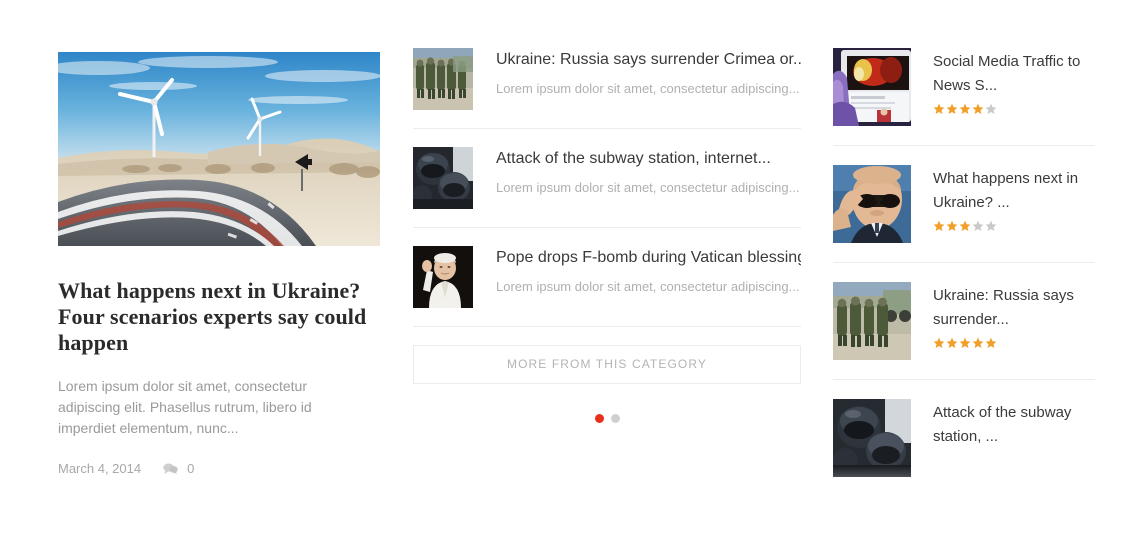 The height and width of the screenshot is (540, 1140). What do you see at coordinates (607, 364) in the screenshot?
I see `more-from-category-button: MORE FROM THIS CATEGORY` at bounding box center [607, 364].